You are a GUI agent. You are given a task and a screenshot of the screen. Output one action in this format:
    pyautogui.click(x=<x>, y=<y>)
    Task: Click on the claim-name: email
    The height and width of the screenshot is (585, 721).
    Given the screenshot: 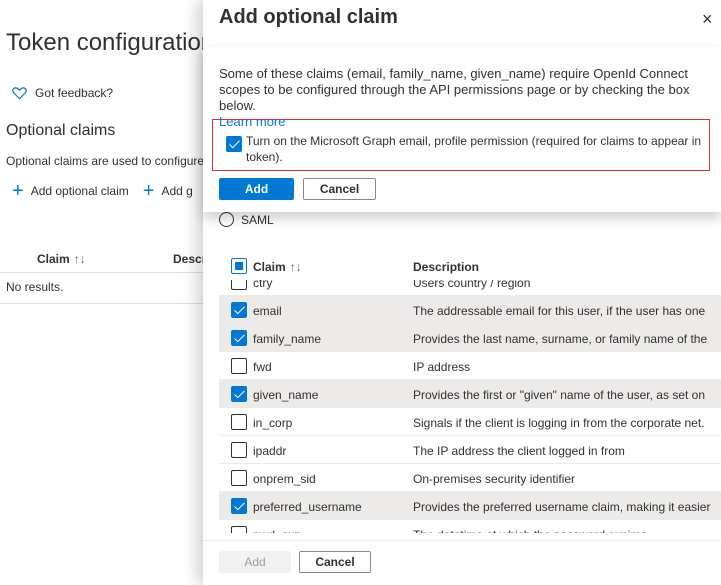 What is the action you would take?
    pyautogui.click(x=267, y=311)
    